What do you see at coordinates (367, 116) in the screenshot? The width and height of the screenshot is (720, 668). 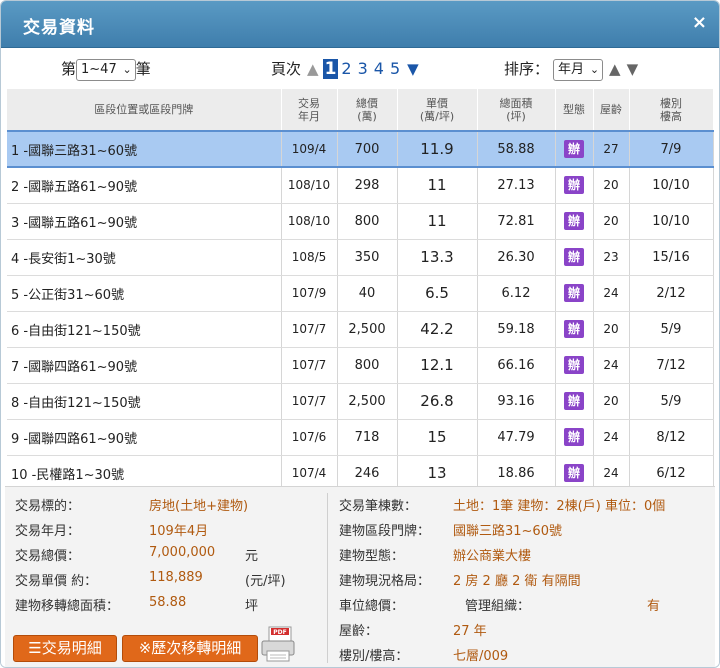 I see `header-text: (萬)` at bounding box center [367, 116].